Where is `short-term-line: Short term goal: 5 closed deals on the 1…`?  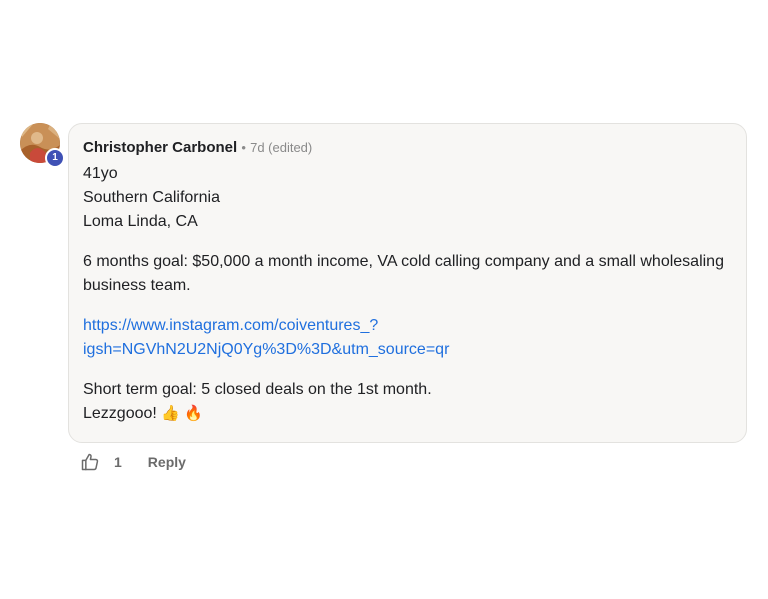 short-term-line: Short term goal: 5 closed deals on the 1… is located at coordinates (257, 389).